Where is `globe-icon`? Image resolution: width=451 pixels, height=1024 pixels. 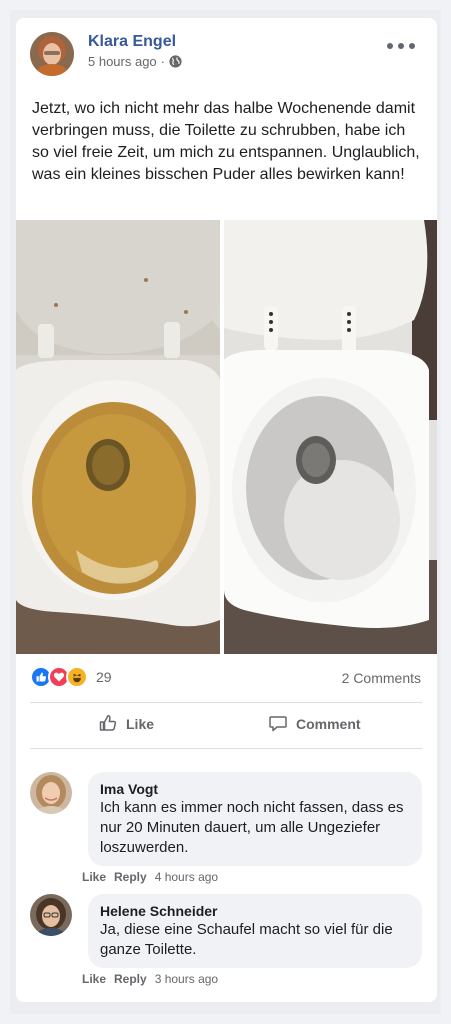
globe-icon is located at coordinates (175, 61).